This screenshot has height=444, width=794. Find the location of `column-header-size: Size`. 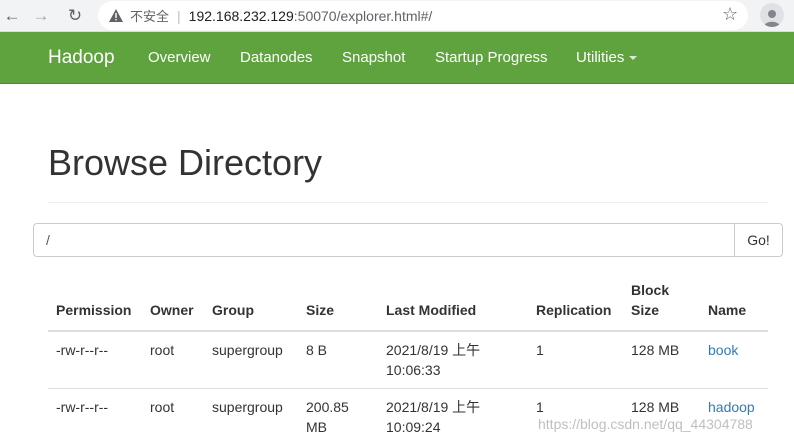

column-header-size: Size is located at coordinates (338, 306).